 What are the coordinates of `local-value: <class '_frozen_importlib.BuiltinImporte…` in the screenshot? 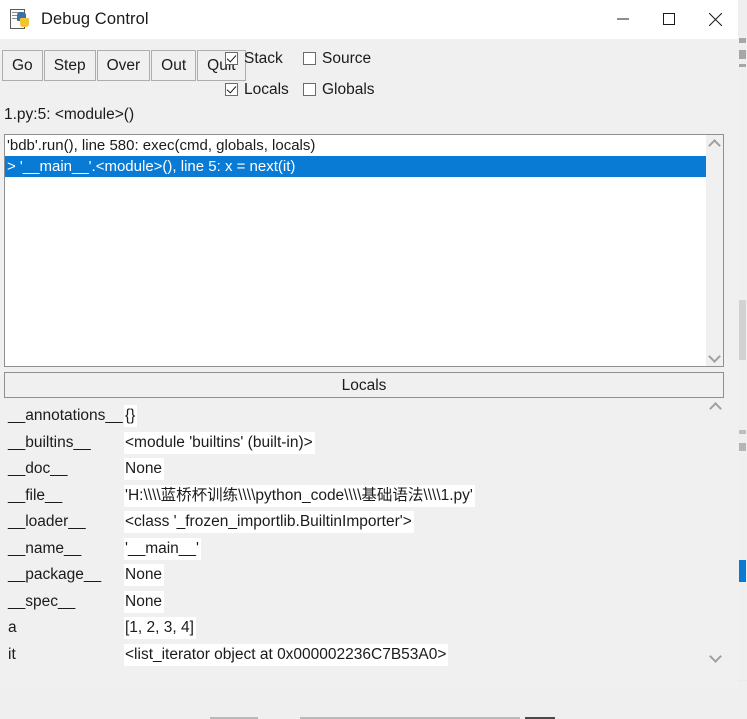 It's located at (269, 522).